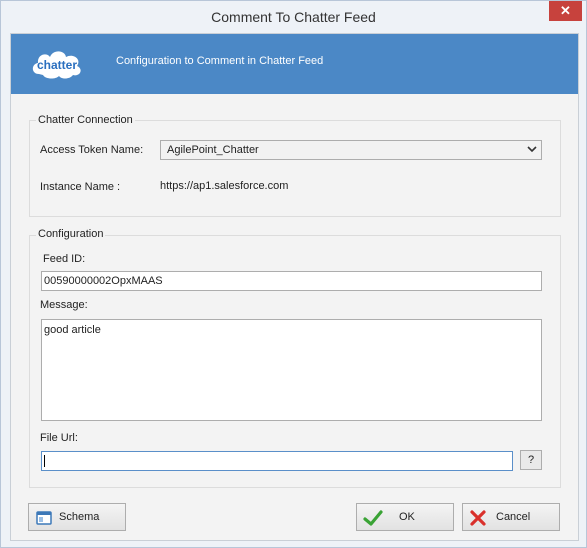  Describe the element at coordinates (277, 461) in the screenshot. I see `file-url-input` at that location.